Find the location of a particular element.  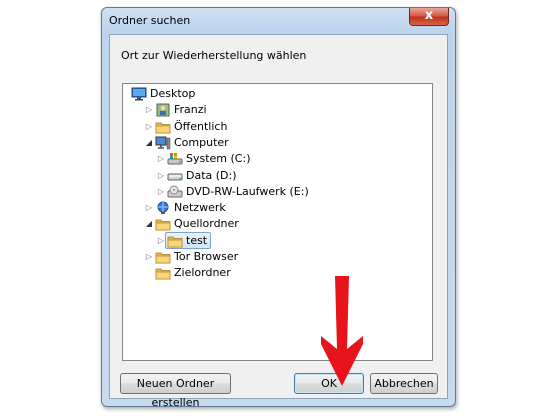

hard-drive-icon is located at coordinates (175, 176).